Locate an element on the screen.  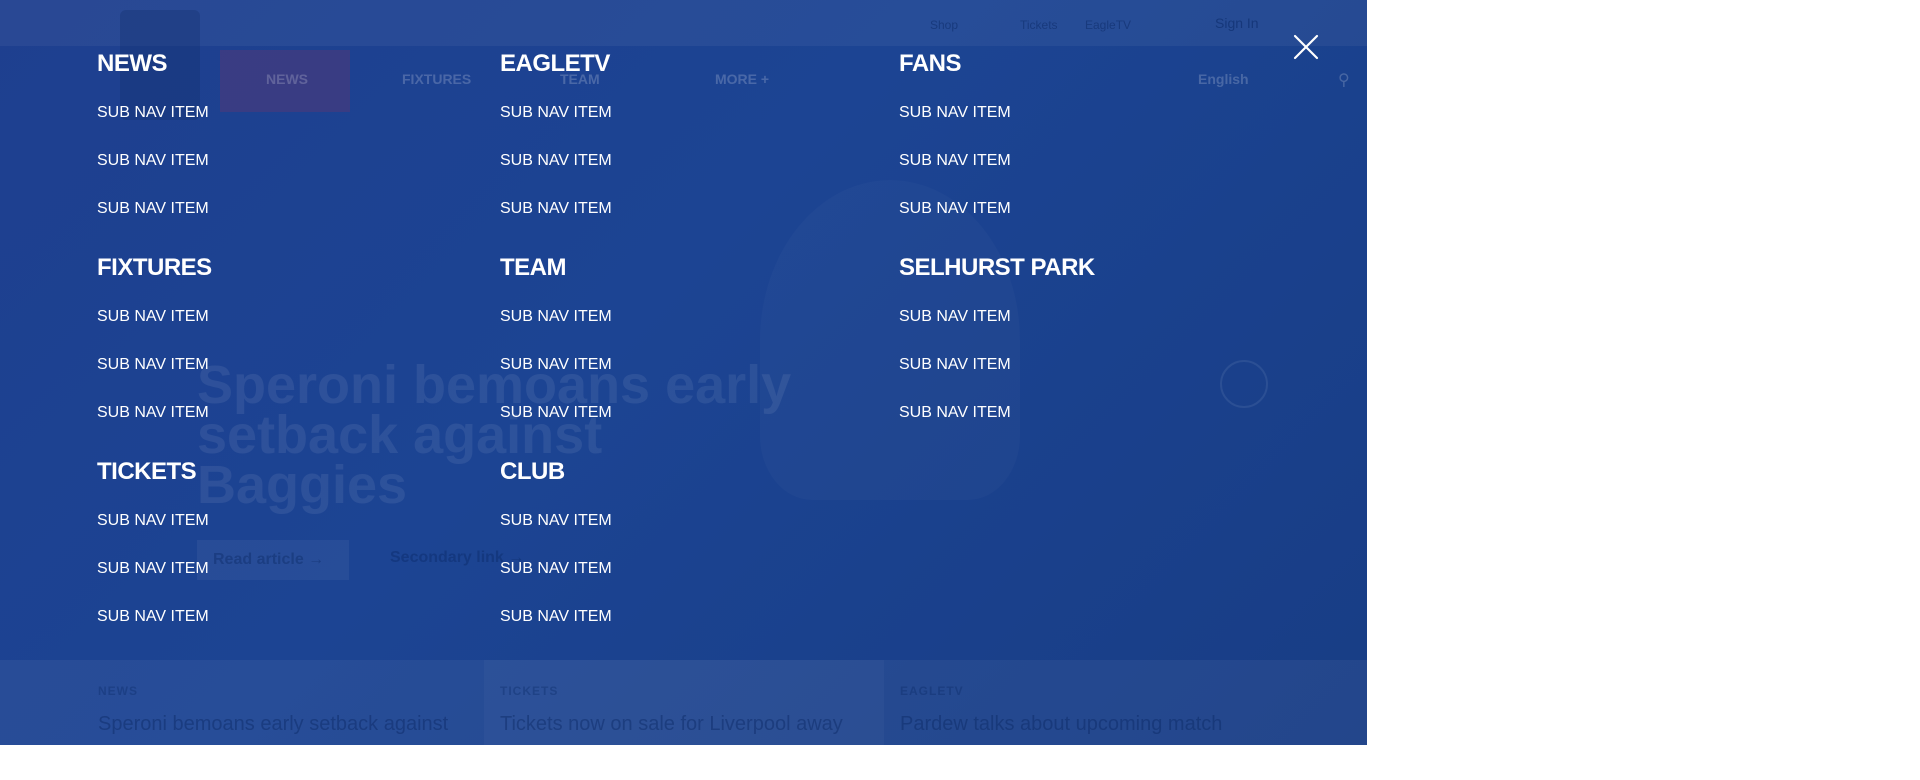
section-title-tickets: TICKETS is located at coordinates (147, 471).